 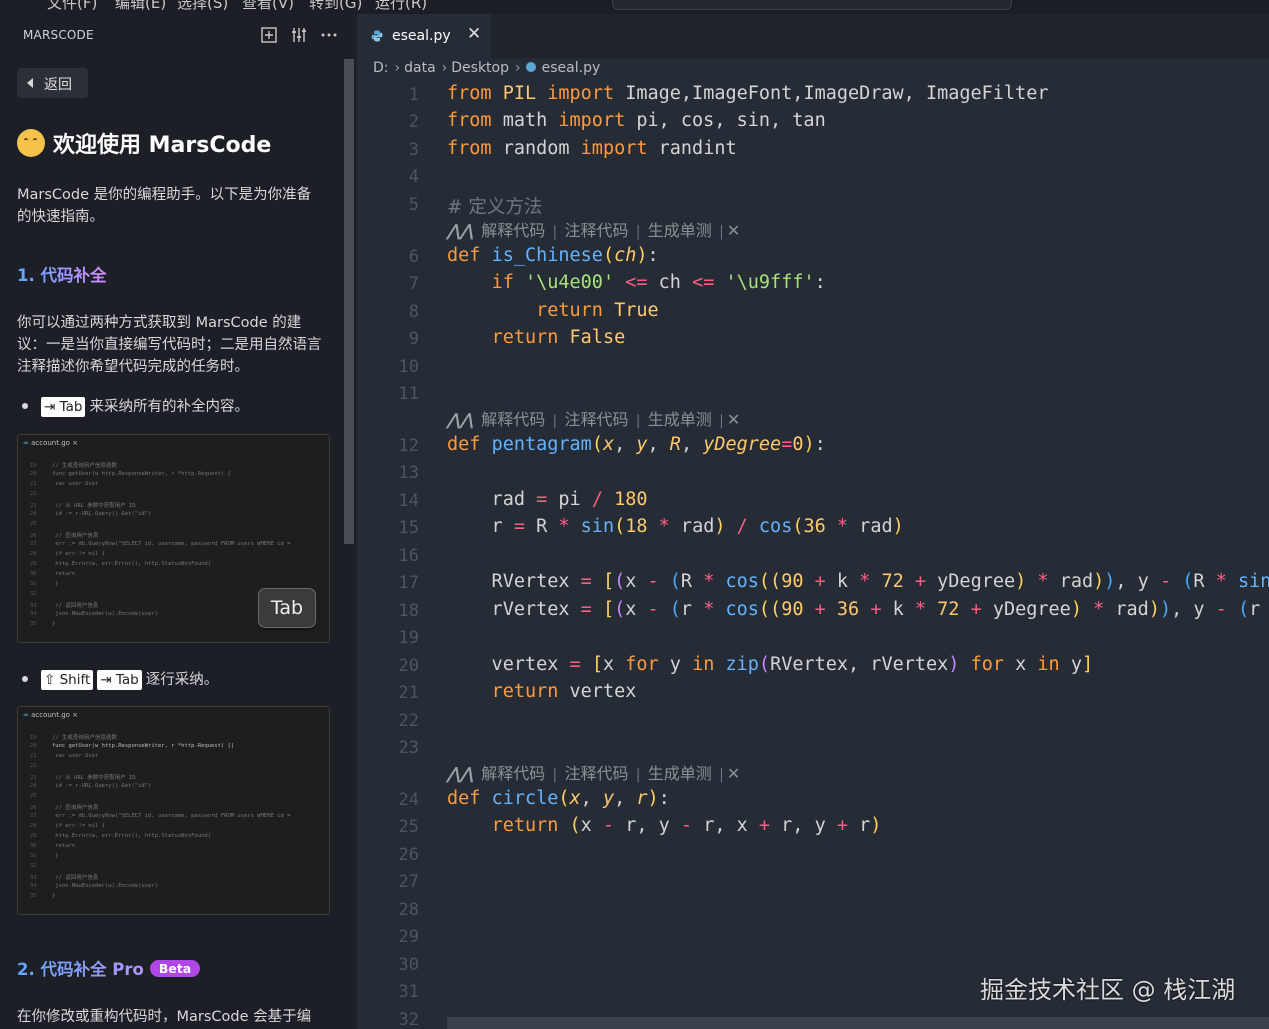 I want to click on code-line: r = R * sin(18 * rad) / cos(36 * rad), so click(x=675, y=526).